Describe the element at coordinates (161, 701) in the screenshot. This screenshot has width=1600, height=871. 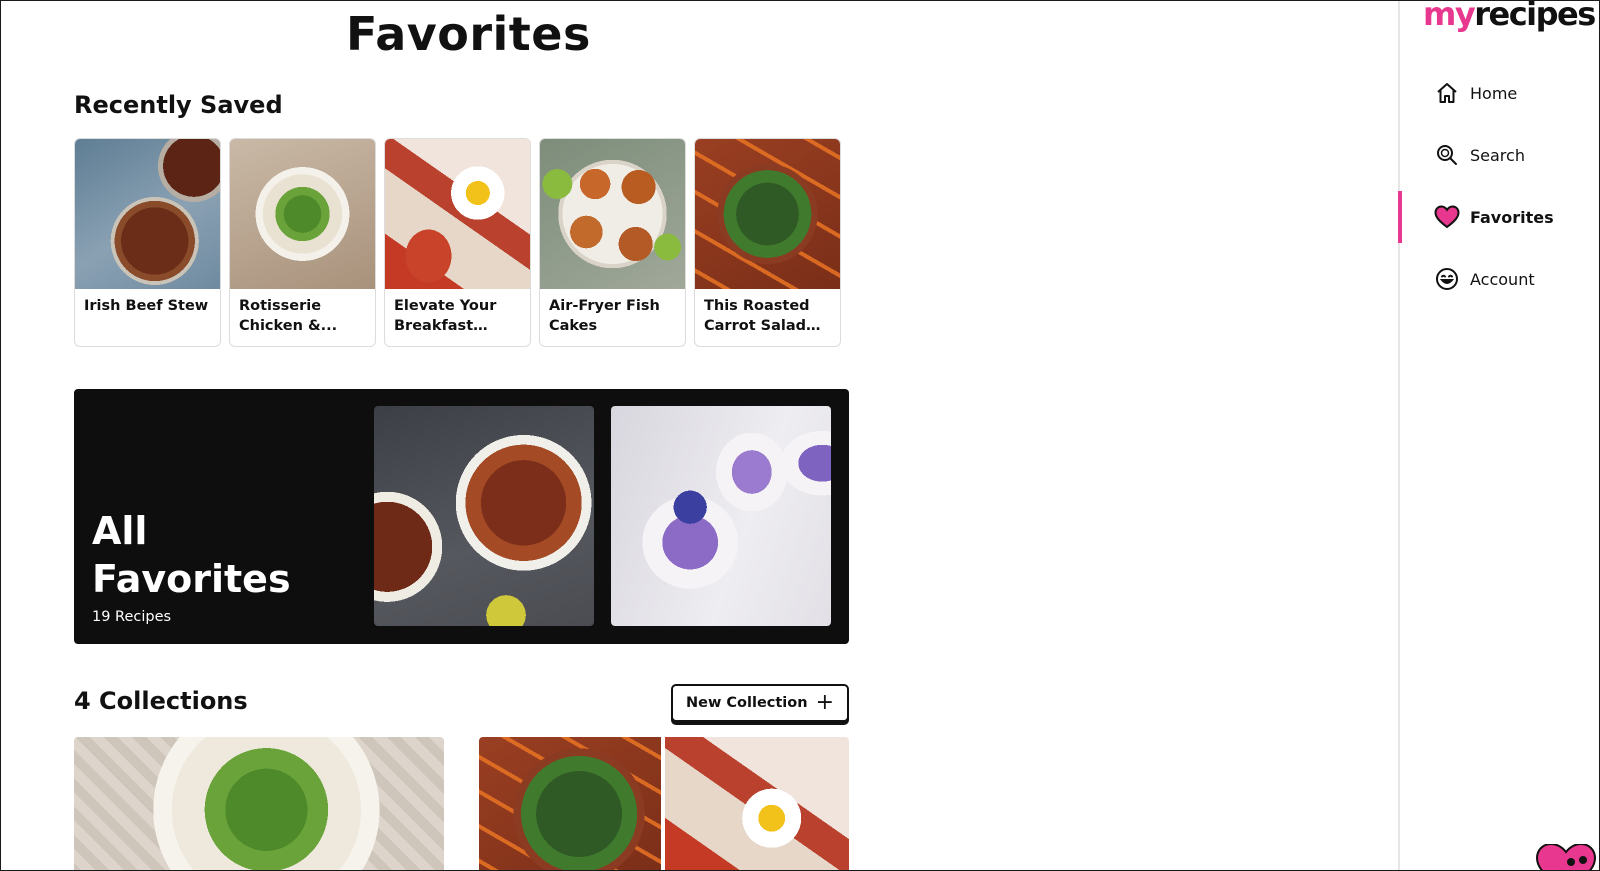
I see `collections-heading: 4 Collections` at that location.